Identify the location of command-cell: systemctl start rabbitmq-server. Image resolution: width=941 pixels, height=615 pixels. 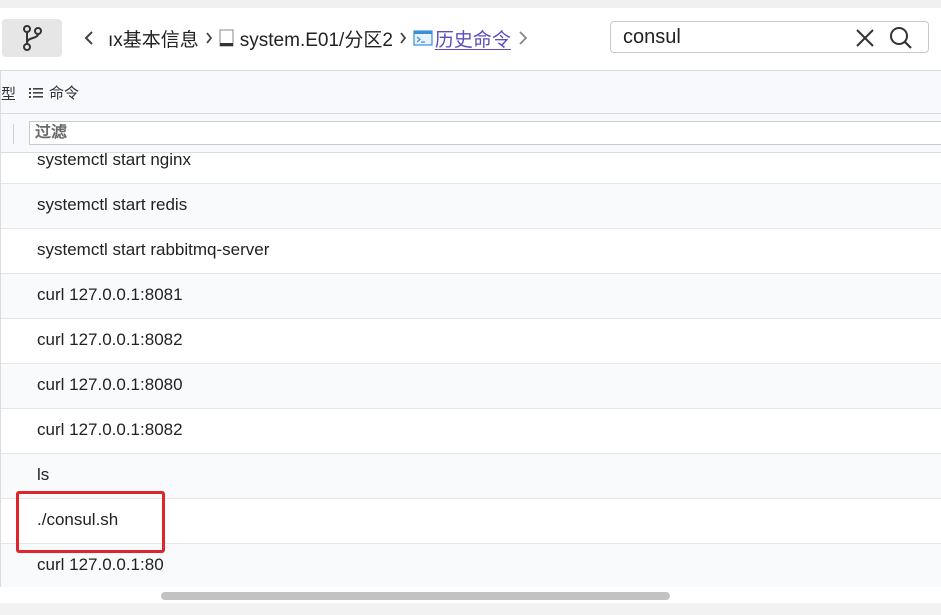
(153, 249).